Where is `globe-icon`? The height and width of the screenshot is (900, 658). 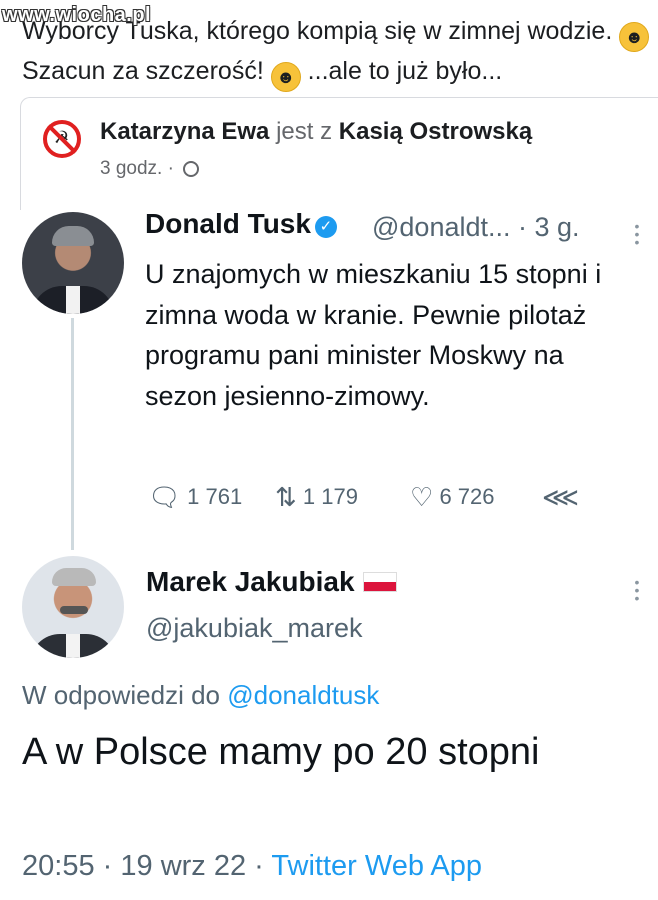 globe-icon is located at coordinates (191, 169).